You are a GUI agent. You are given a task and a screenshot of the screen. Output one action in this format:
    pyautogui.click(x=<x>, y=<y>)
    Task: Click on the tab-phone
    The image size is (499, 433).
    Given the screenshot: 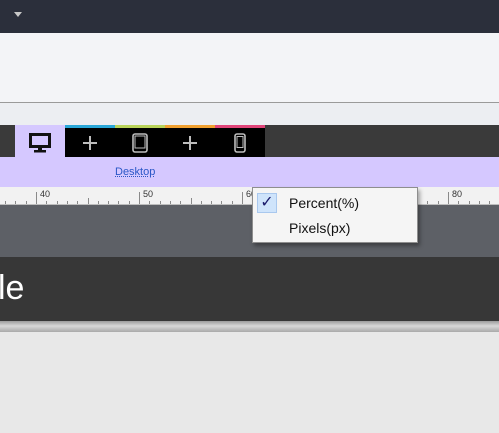 What is the action you would take?
    pyautogui.click(x=240, y=141)
    